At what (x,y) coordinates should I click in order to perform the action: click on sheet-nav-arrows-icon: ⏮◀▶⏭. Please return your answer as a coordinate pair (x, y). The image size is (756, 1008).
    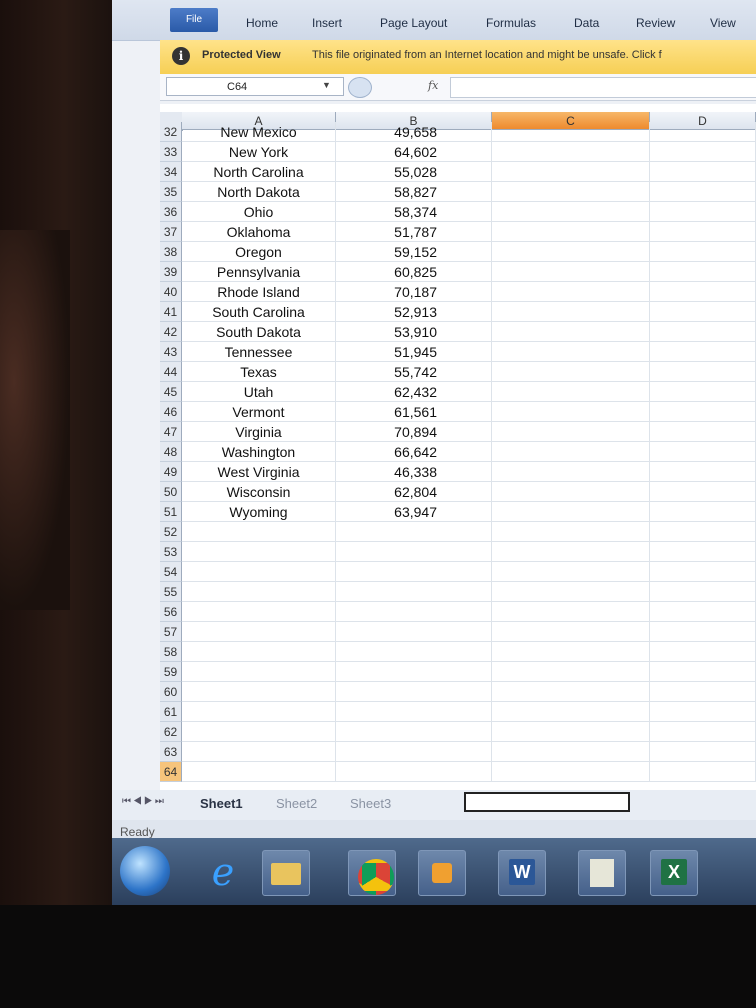
    Looking at the image, I should click on (144, 801).